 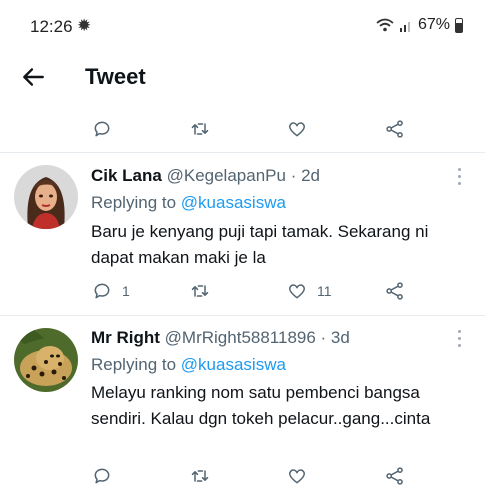 What do you see at coordinates (459, 25) in the screenshot?
I see `battery-icon` at bounding box center [459, 25].